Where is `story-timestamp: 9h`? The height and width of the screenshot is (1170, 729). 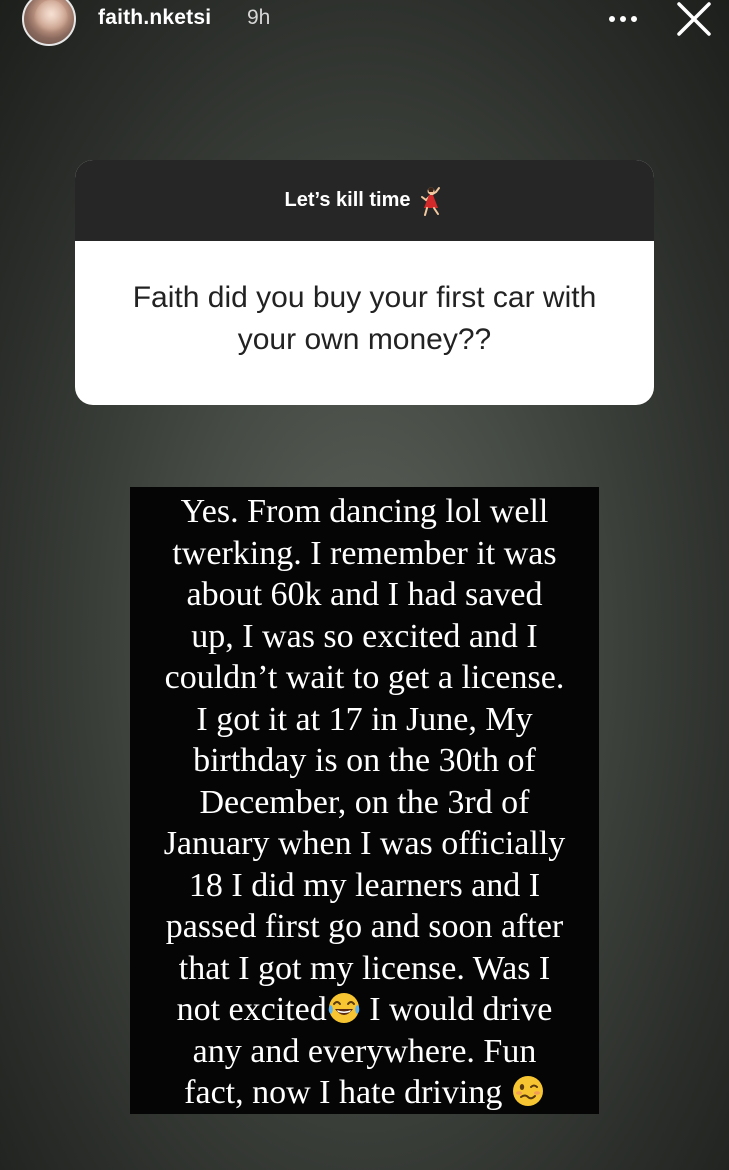
story-timestamp: 9h is located at coordinates (259, 17).